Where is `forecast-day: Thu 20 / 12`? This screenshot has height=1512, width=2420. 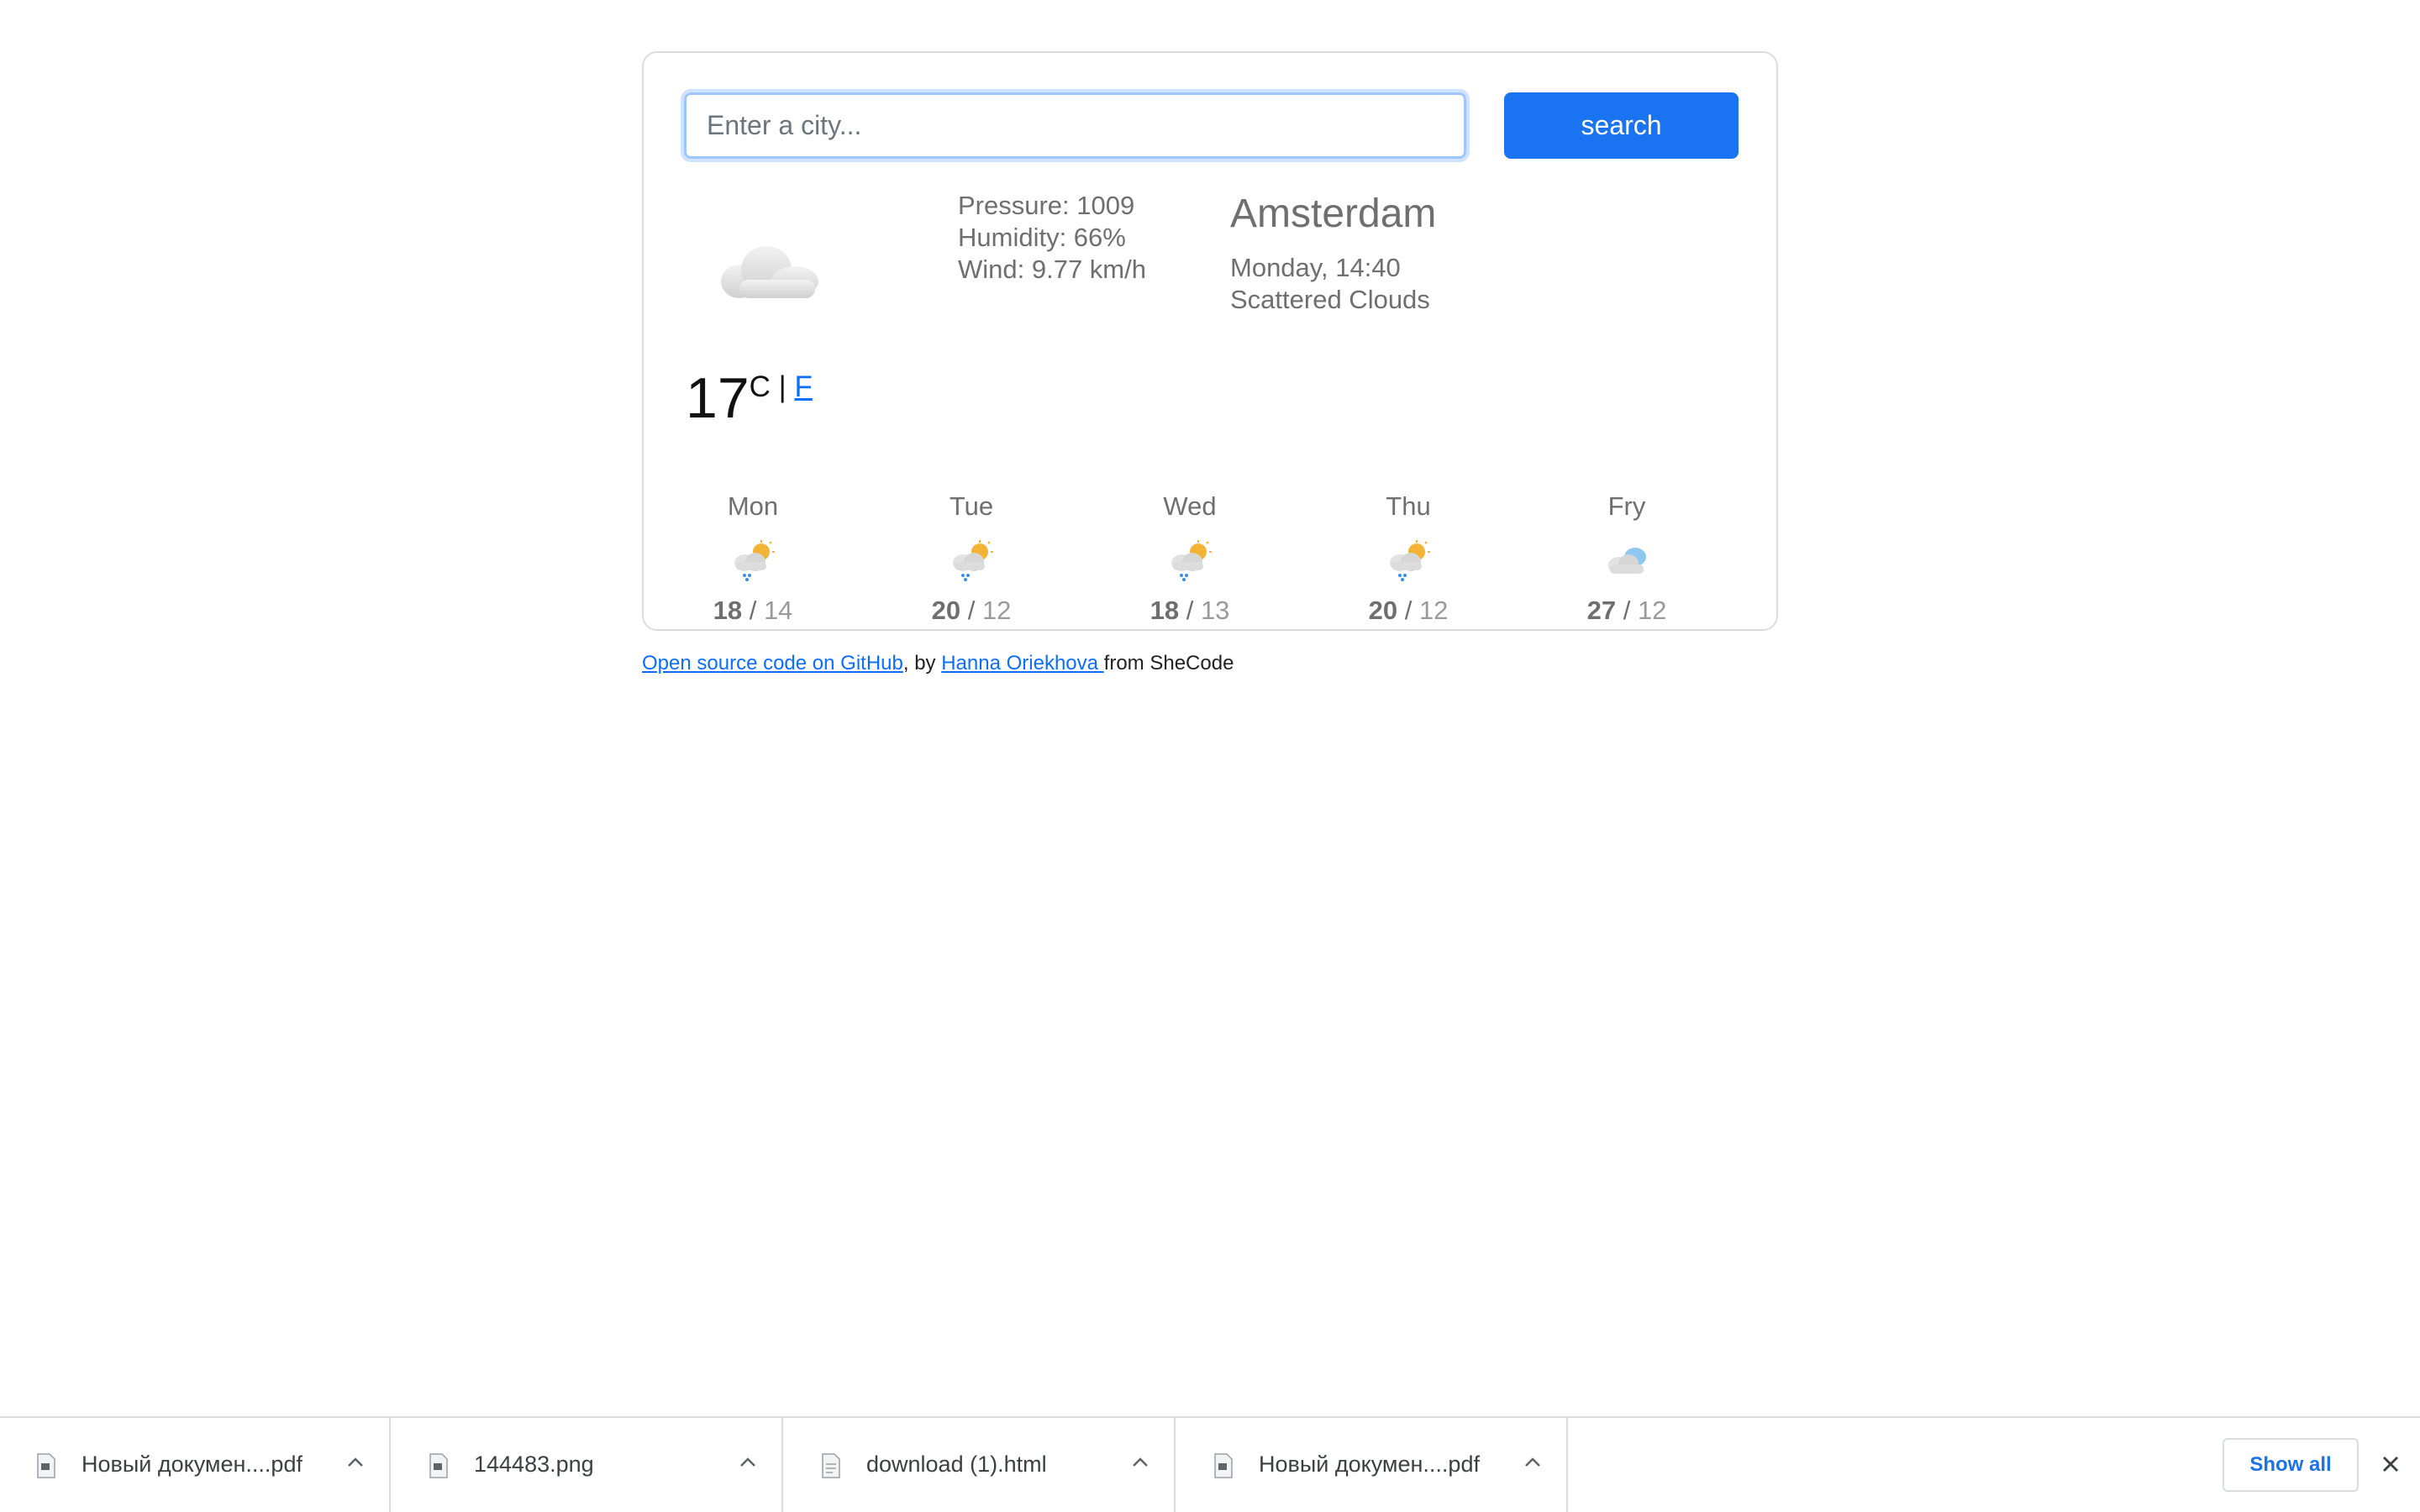 forecast-day: Thu 20 / 12 is located at coordinates (1408, 558).